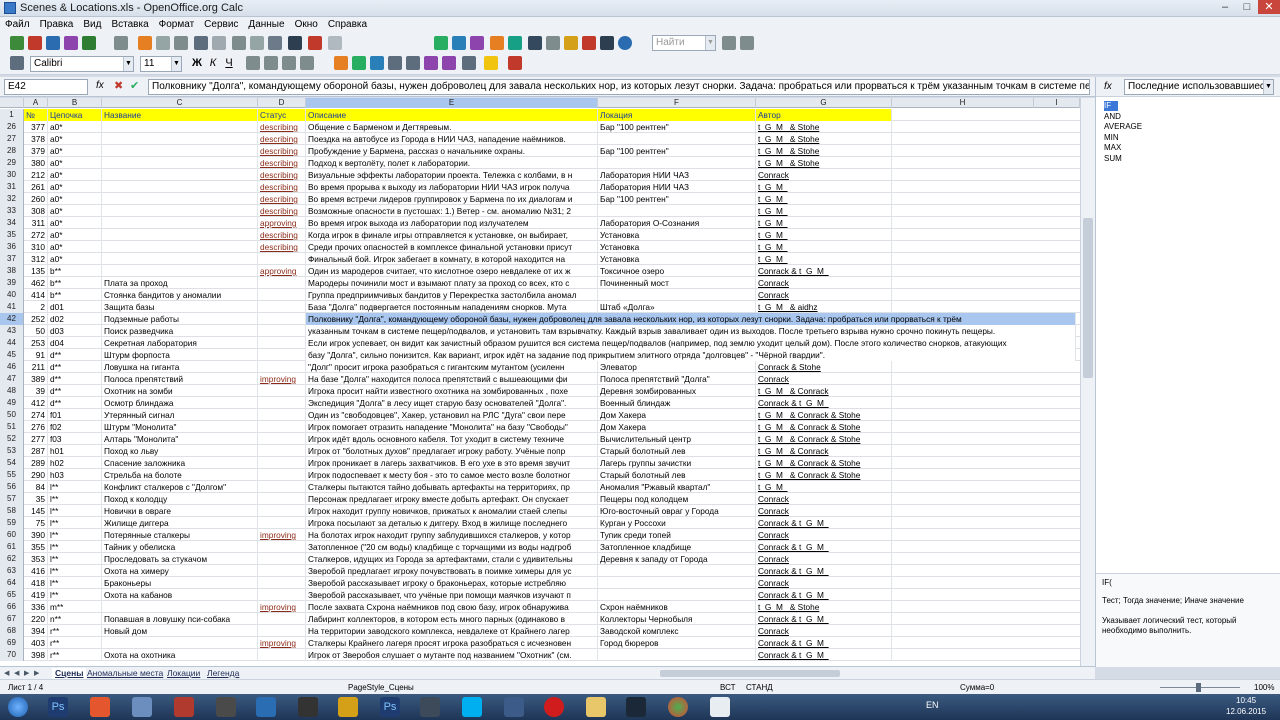 This screenshot has width=1280, height=720. I want to click on cell-a: 50, so click(36, 331).